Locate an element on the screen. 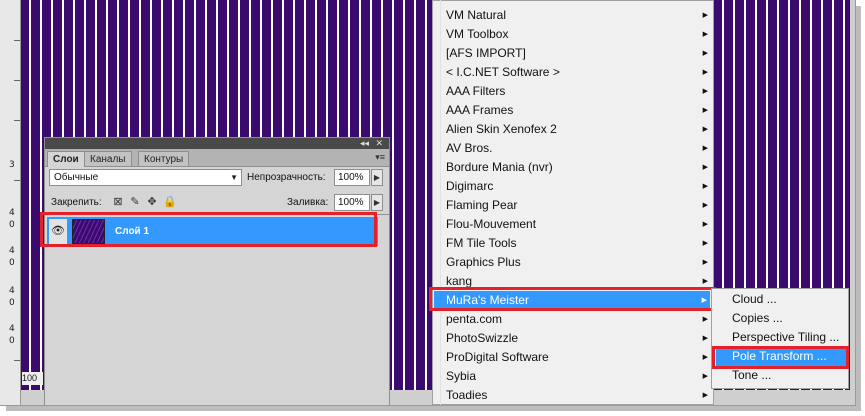 The height and width of the screenshot is (416, 865). menu-item: Graphics Plus ▶ is located at coordinates (578, 262).